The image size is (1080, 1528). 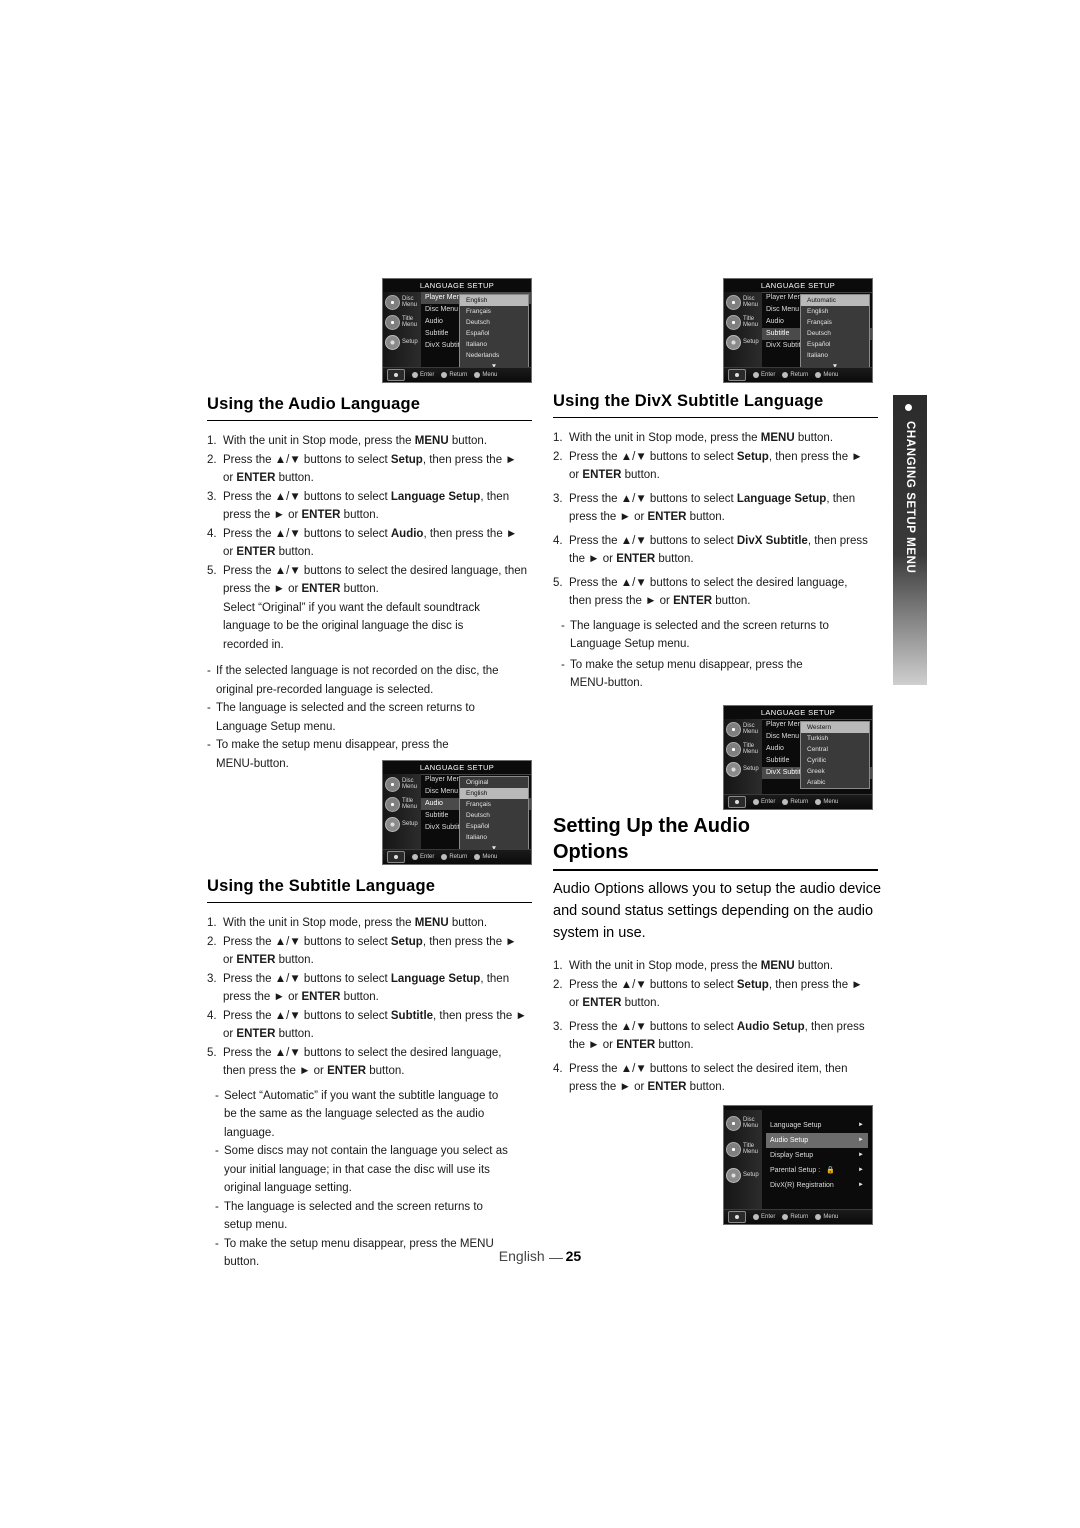 I want to click on osd-list-item: Western, so click(x=835, y=727).